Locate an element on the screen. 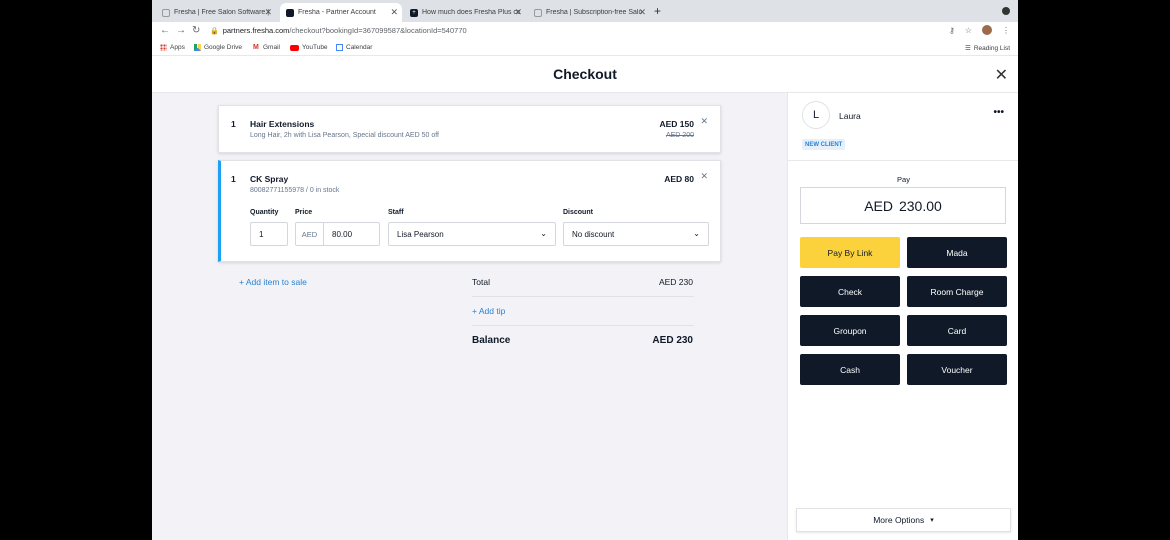 The width and height of the screenshot is (1170, 540). bookmark-youtube: YouTube is located at coordinates (309, 47).